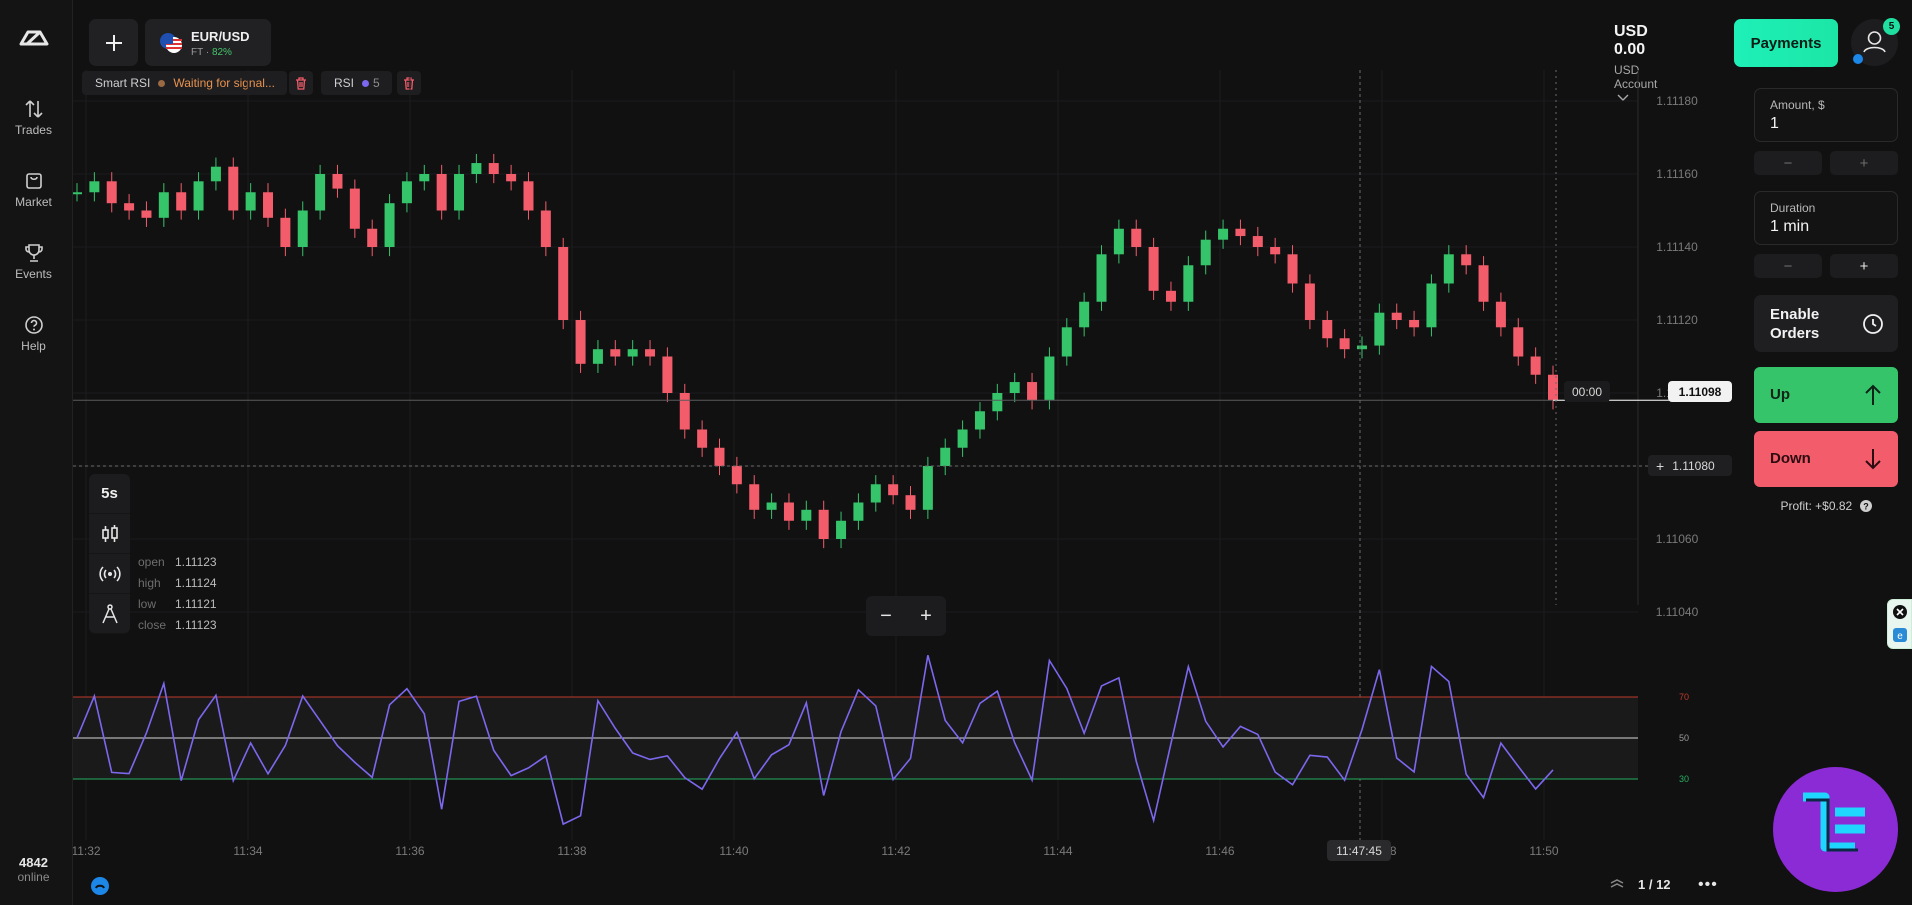 The height and width of the screenshot is (905, 1912). Describe the element at coordinates (33, 189) in the screenshot. I see `sidebar-item-market: Market` at that location.